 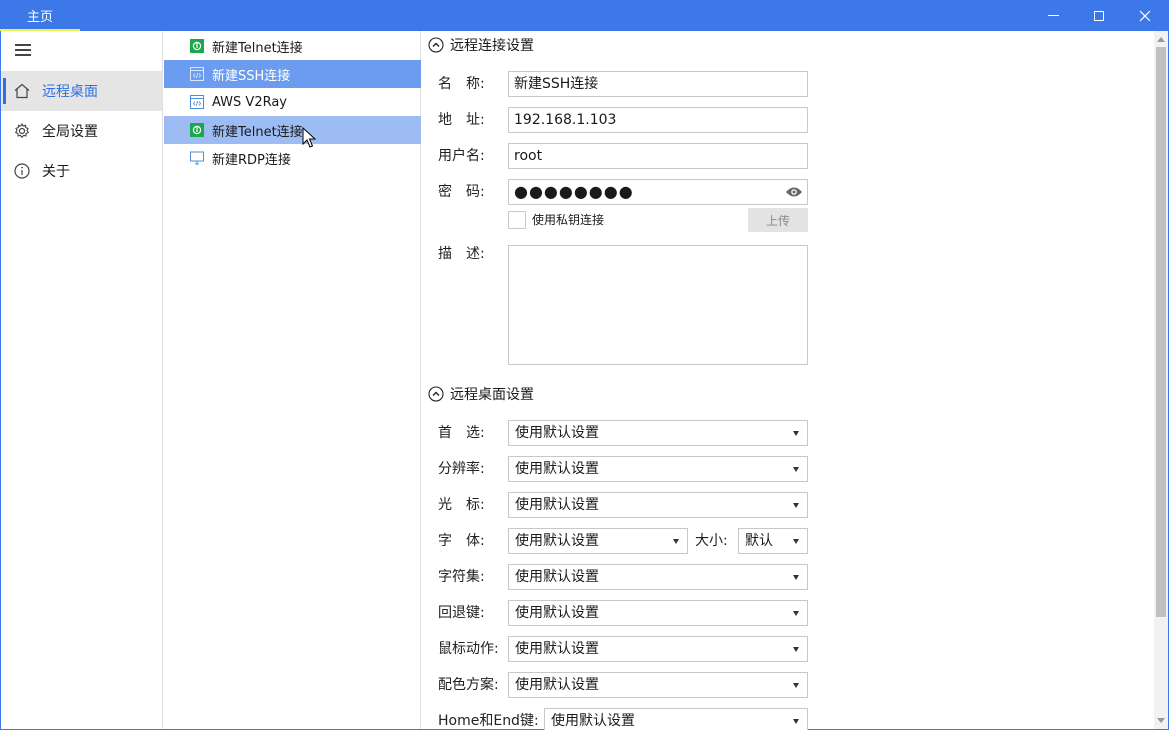 I want to click on mouse-action-label: 鼠标动作:, so click(x=468, y=649).